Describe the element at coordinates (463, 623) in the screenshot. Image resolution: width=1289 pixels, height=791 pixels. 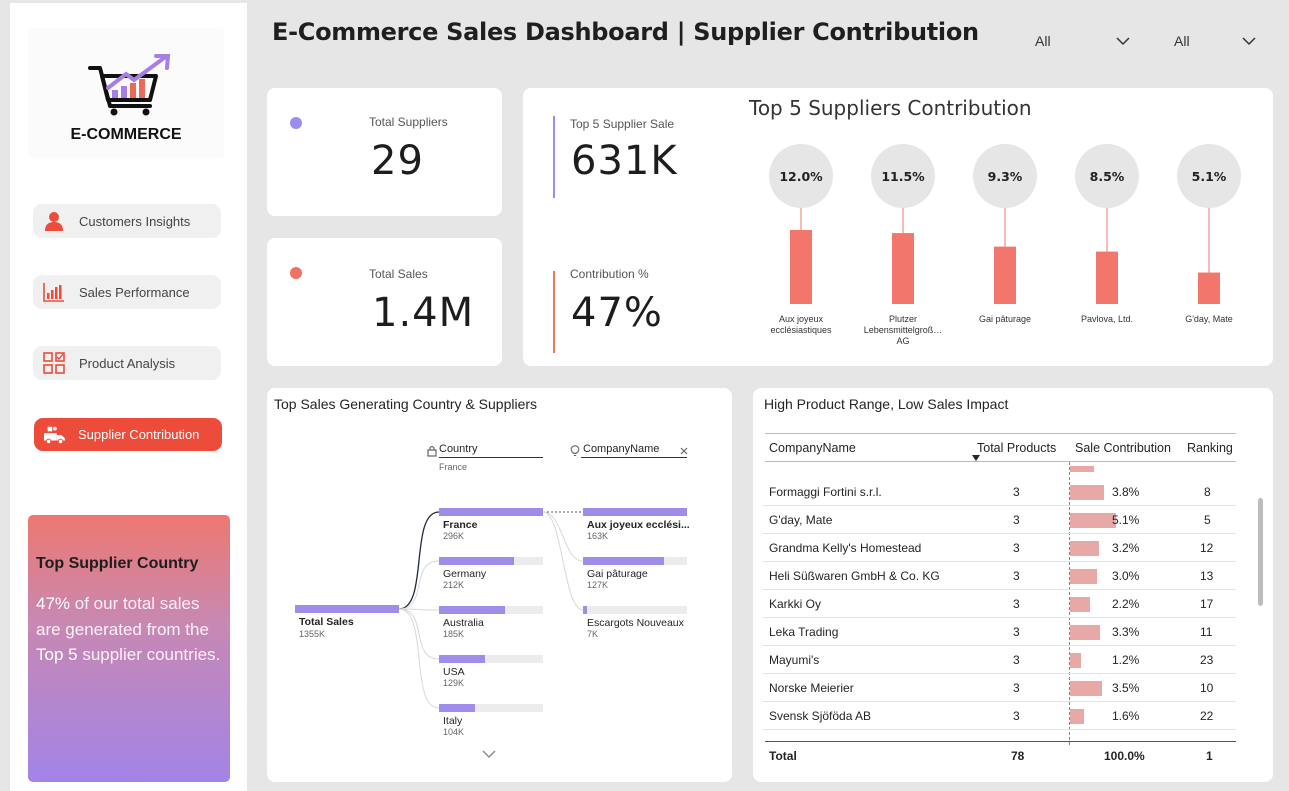
I see `country-label: Australia` at that location.